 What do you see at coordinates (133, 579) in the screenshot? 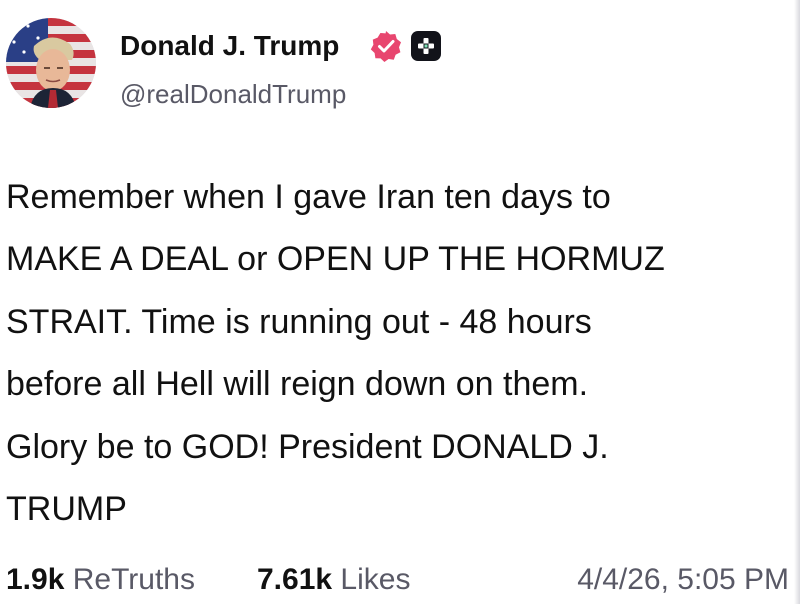
I see `retruths-label: ReTruths` at bounding box center [133, 579].